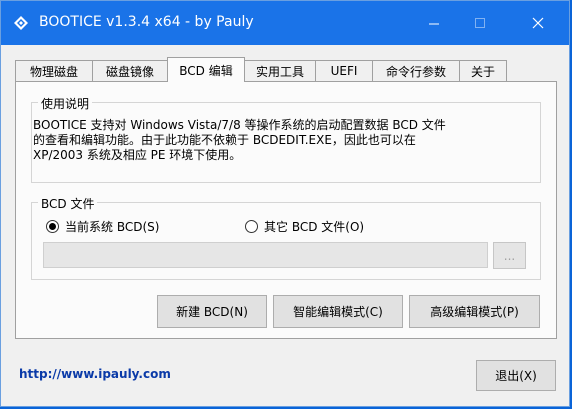  I want to click on website-link: http://www.ipauly.com, so click(95, 374).